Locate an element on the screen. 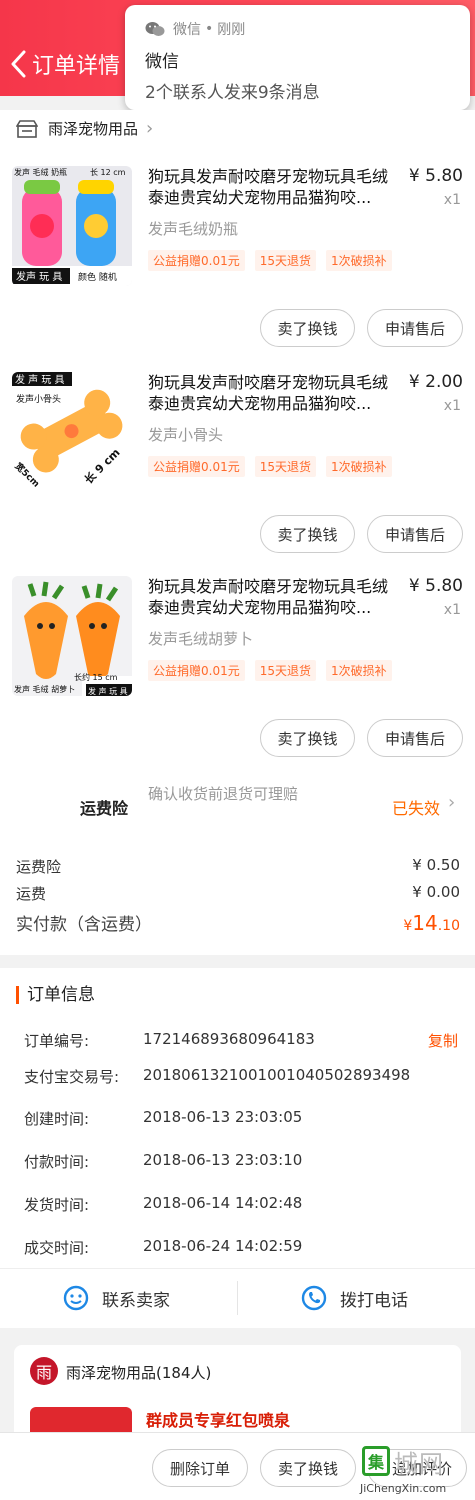 The height and width of the screenshot is (1500, 475). contact-seller-button: 联系卖家 is located at coordinates (116, 1298).